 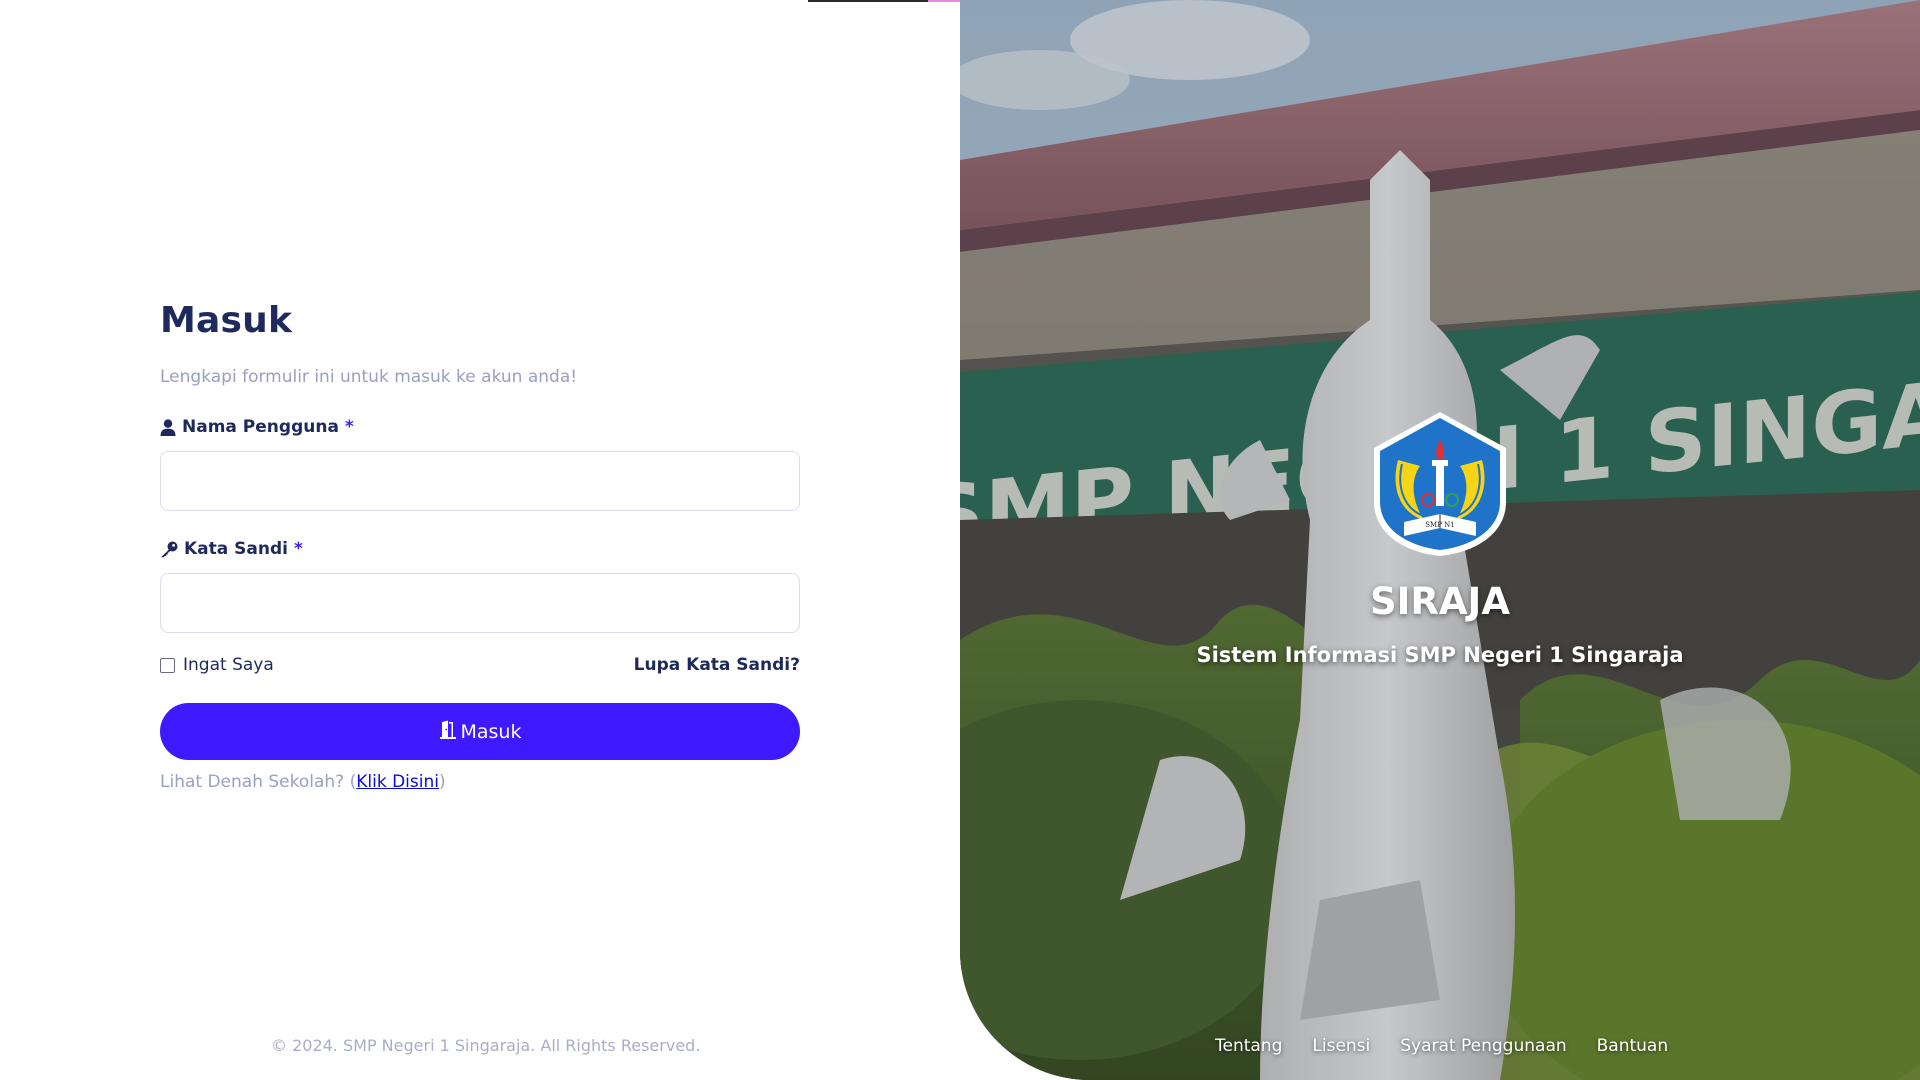 What do you see at coordinates (258, 782) in the screenshot?
I see `map-prefix: Lihat Denah Sekolah? (` at bounding box center [258, 782].